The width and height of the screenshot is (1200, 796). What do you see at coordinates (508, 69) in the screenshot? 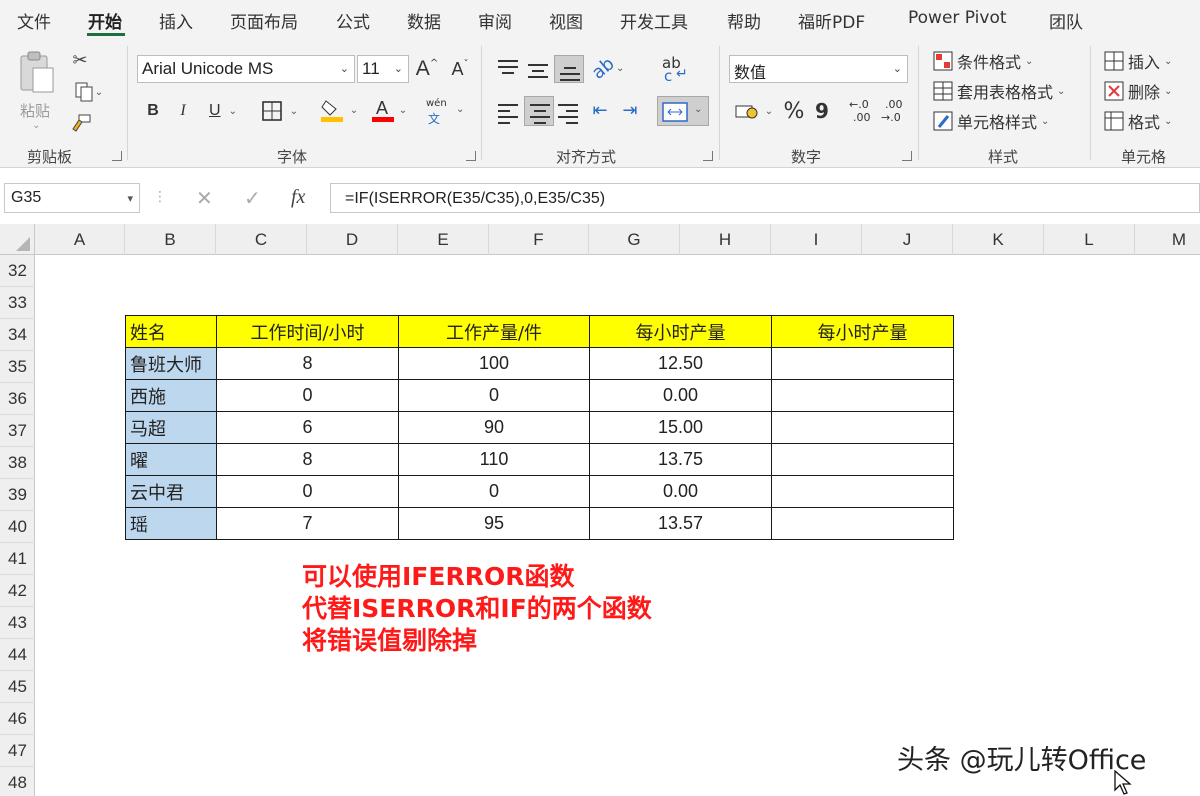
I see `align-top-button` at bounding box center [508, 69].